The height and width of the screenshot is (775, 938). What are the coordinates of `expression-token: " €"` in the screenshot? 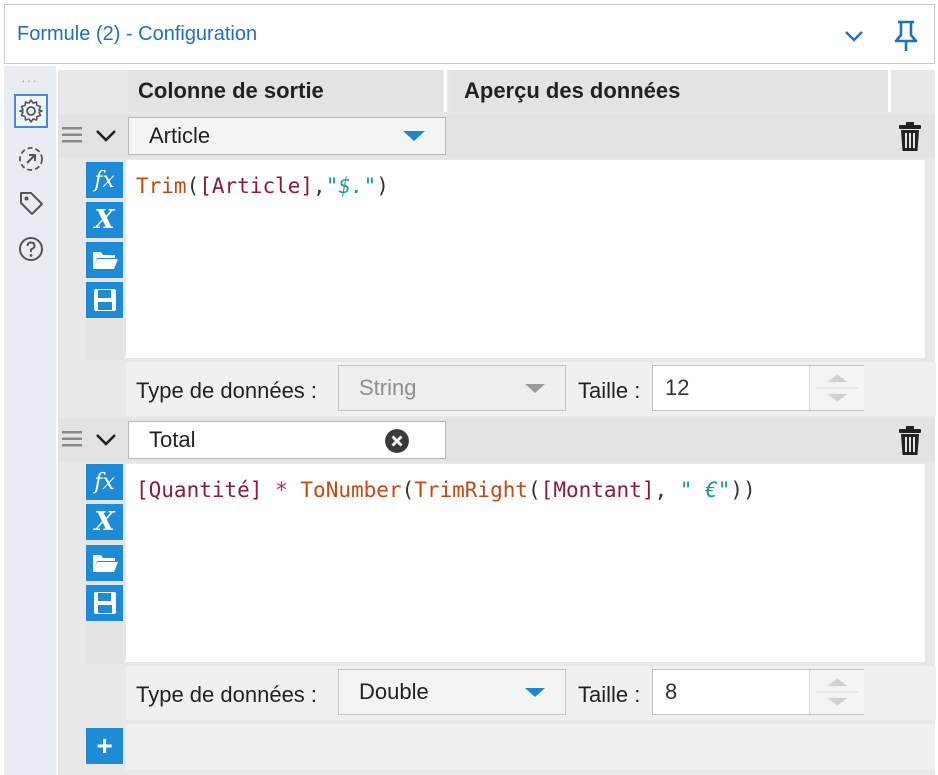 It's located at (705, 490).